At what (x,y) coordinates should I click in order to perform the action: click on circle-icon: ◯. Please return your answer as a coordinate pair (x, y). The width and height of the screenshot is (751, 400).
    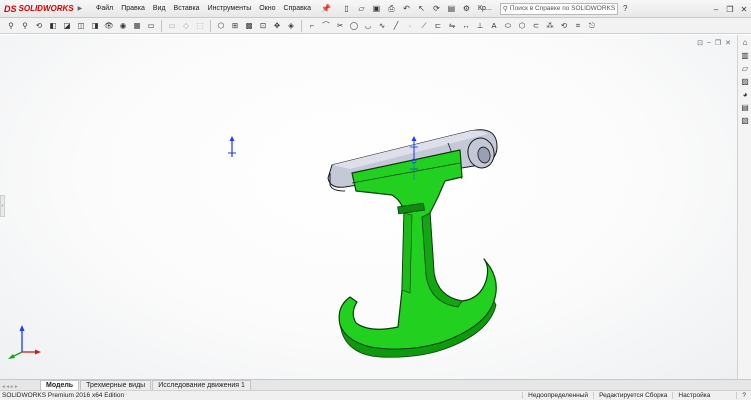
    Looking at the image, I should click on (354, 26).